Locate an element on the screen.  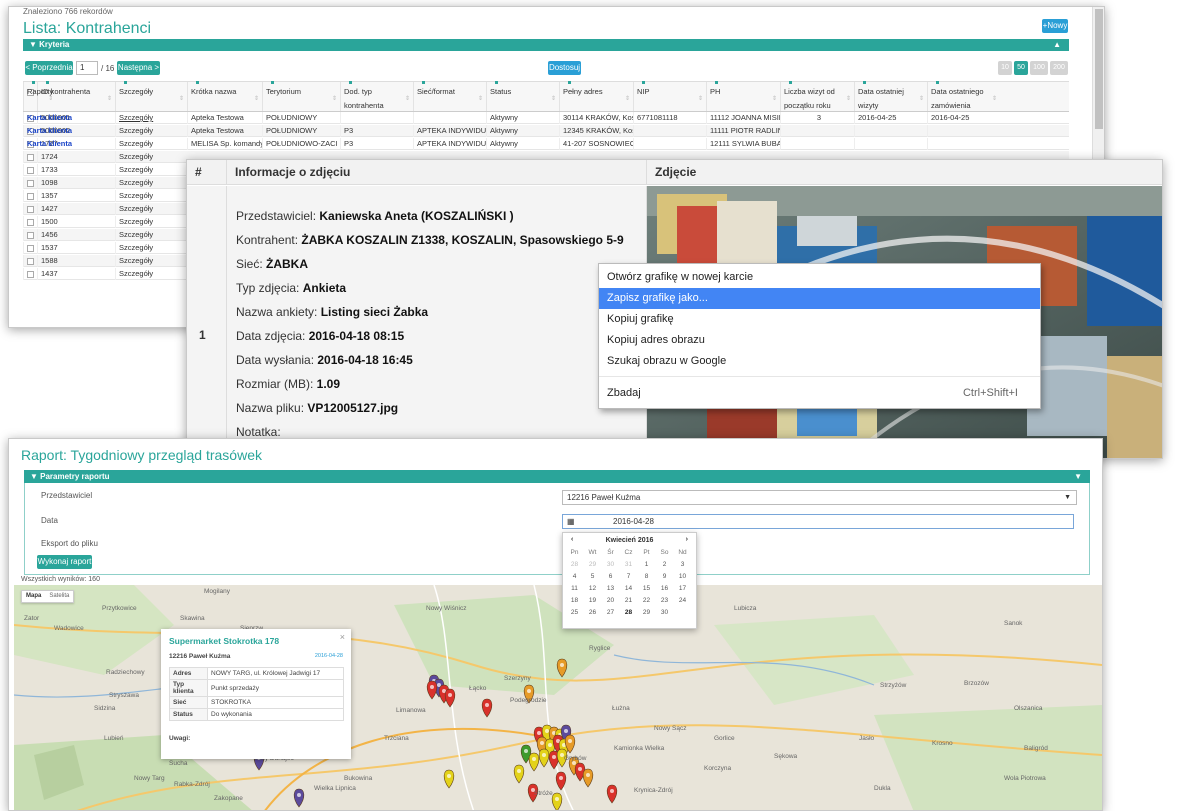
column-header: Dod. typ kontrahenta ⇕ is located at coordinates (376, 96).